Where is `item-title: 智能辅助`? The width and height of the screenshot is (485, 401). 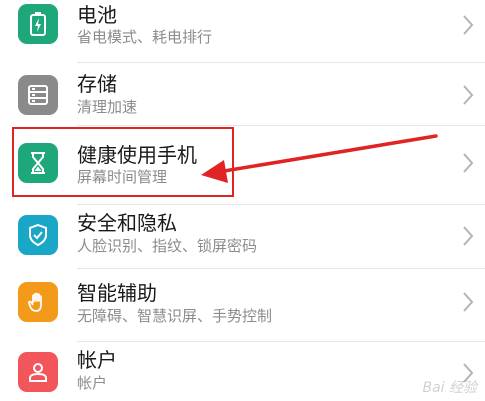
item-title: 智能辅助 is located at coordinates (117, 293).